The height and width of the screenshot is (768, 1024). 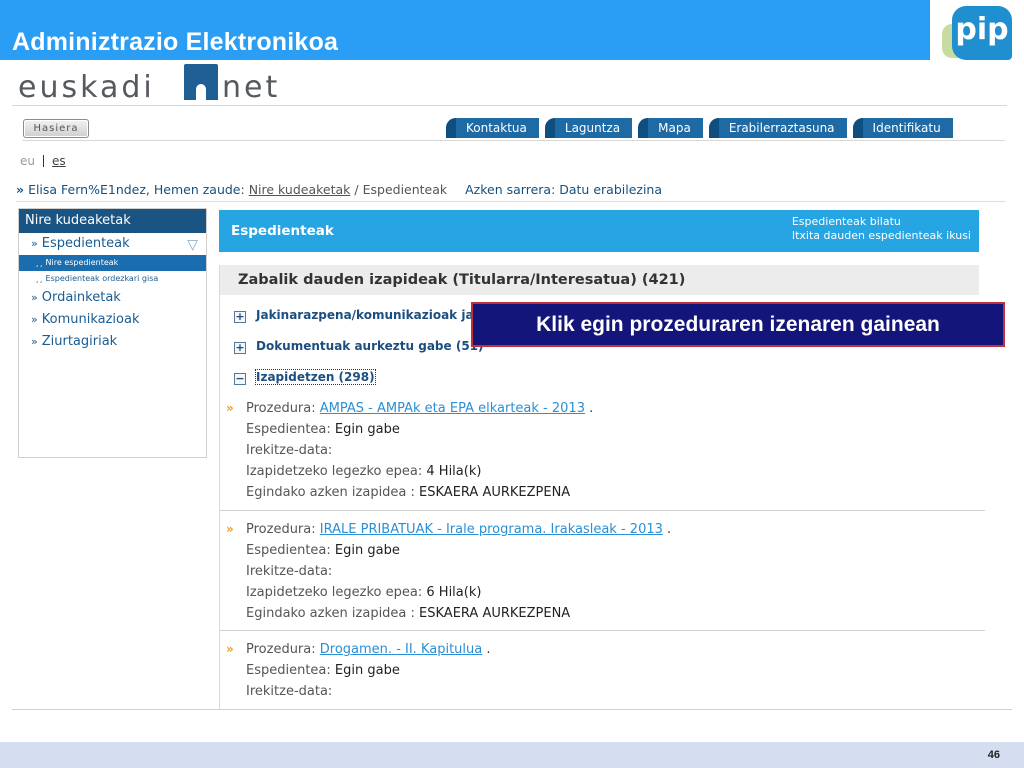 I want to click on group-label: Jakinarazpena/komunikazioak jaso, so click(x=372, y=315).